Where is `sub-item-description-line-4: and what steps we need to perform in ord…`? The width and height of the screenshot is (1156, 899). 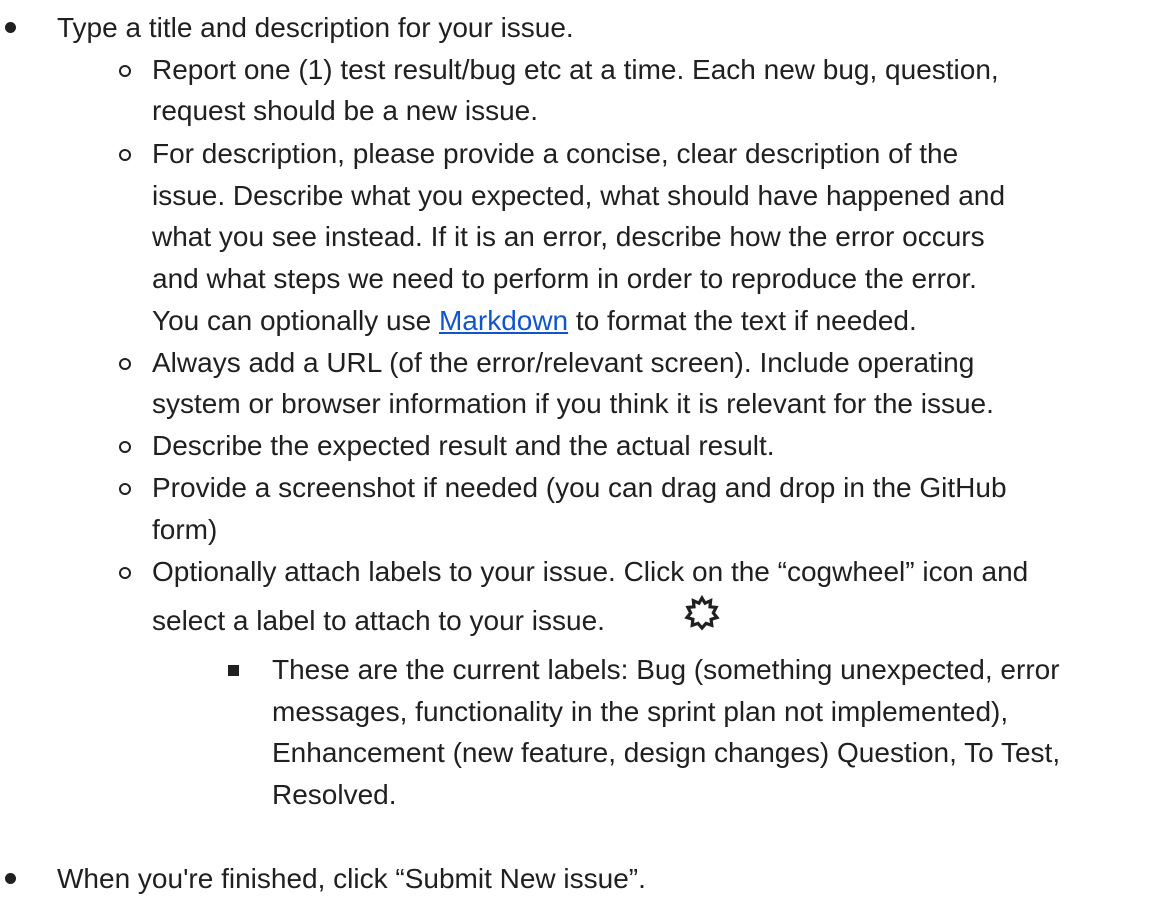 sub-item-description-line-4: and what steps we need to perform in ord… is located at coordinates (564, 278).